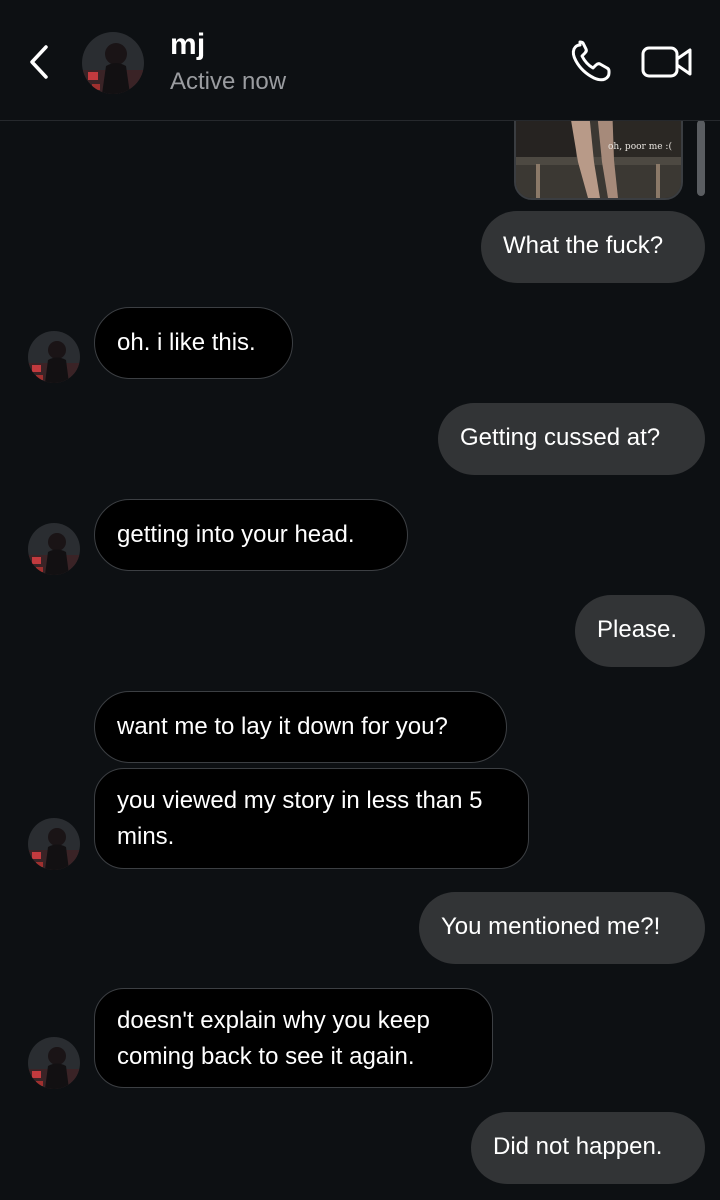  I want to click on message-text: Getting cussed at?, so click(560, 437).